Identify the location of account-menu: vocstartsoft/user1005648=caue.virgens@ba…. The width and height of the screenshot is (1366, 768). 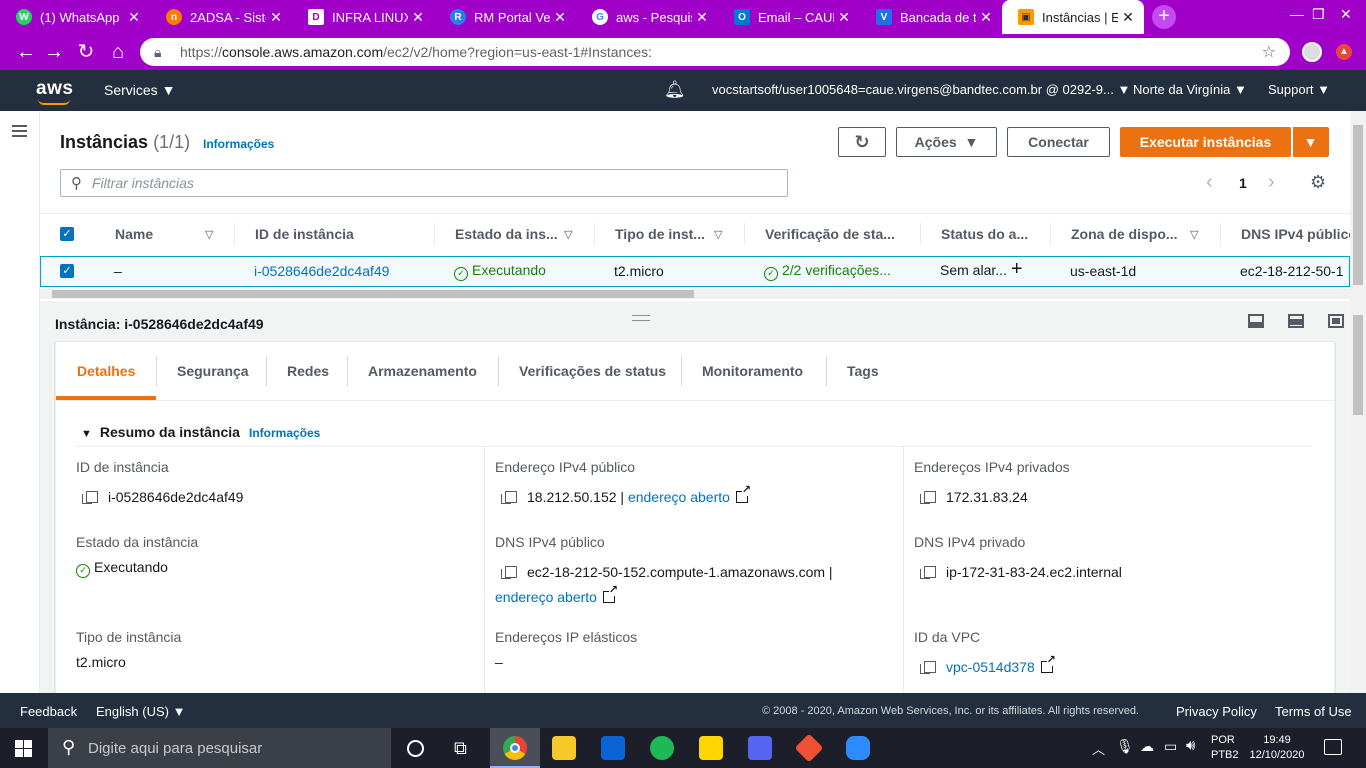
(921, 89).